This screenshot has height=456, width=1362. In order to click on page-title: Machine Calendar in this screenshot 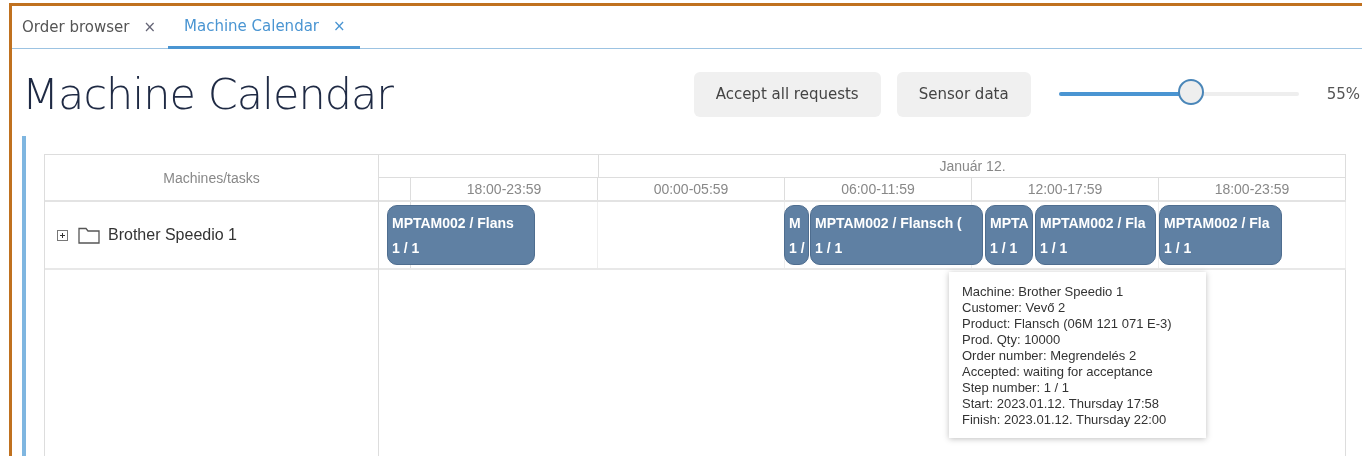, I will do `click(208, 94)`.